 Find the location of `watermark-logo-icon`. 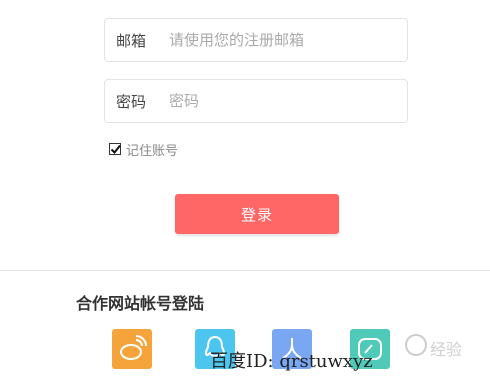

watermark-logo-icon is located at coordinates (416, 345).